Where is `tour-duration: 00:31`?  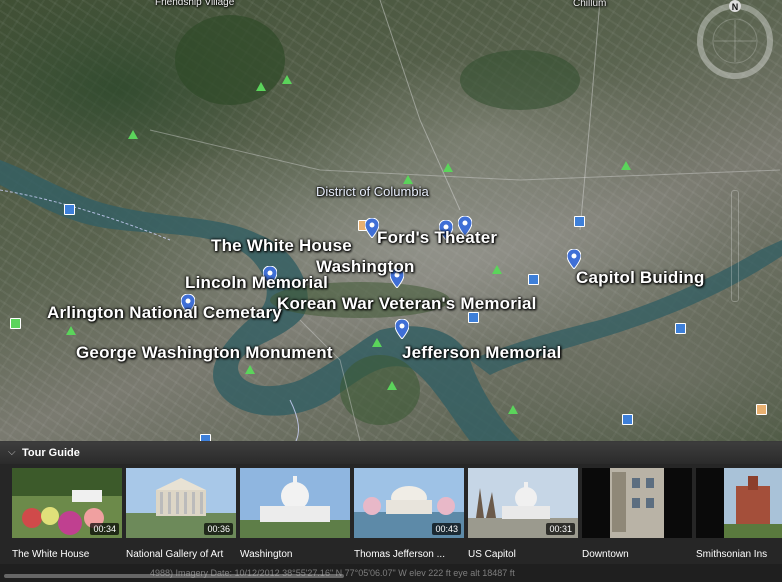
tour-duration: 00:31 is located at coordinates (560, 529).